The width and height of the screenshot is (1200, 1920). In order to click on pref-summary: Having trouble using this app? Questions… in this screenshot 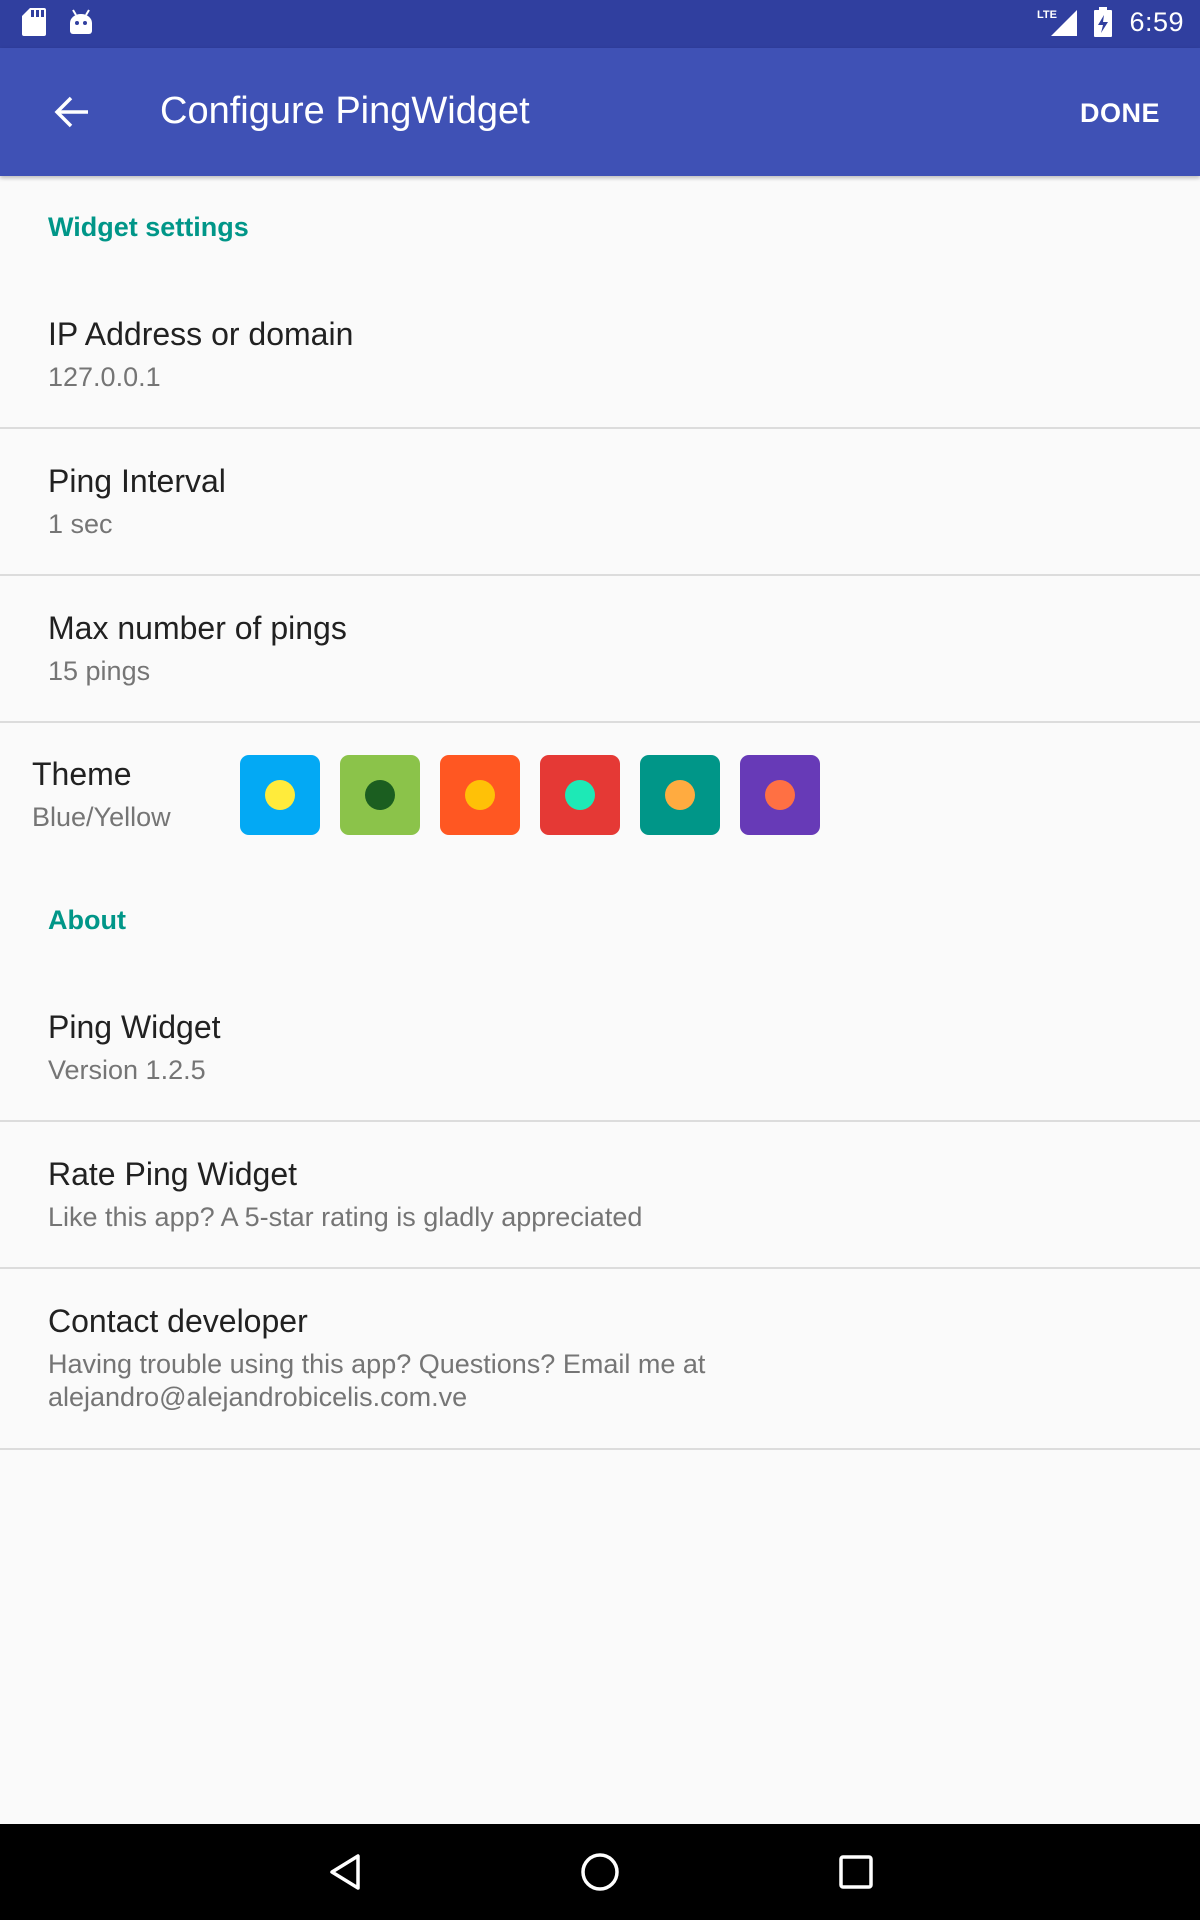, I will do `click(377, 1380)`.